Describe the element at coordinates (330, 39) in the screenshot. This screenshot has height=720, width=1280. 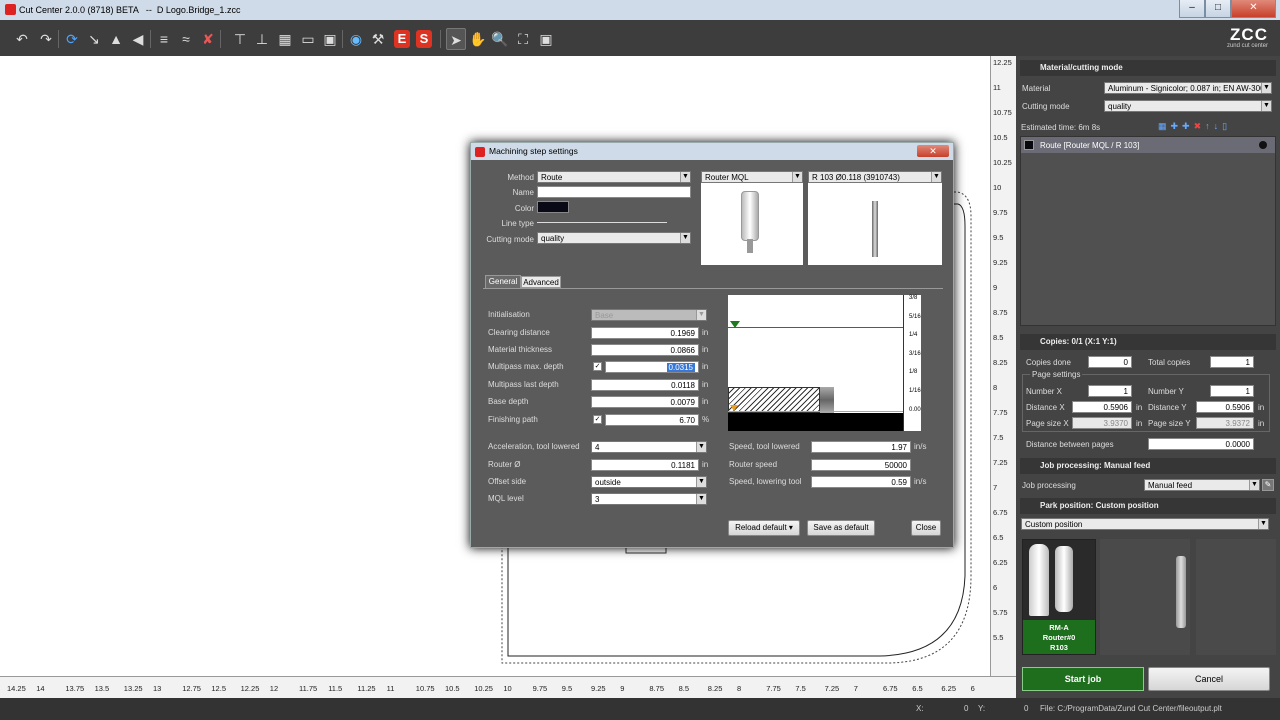
I see `layout-icon: ▣` at that location.